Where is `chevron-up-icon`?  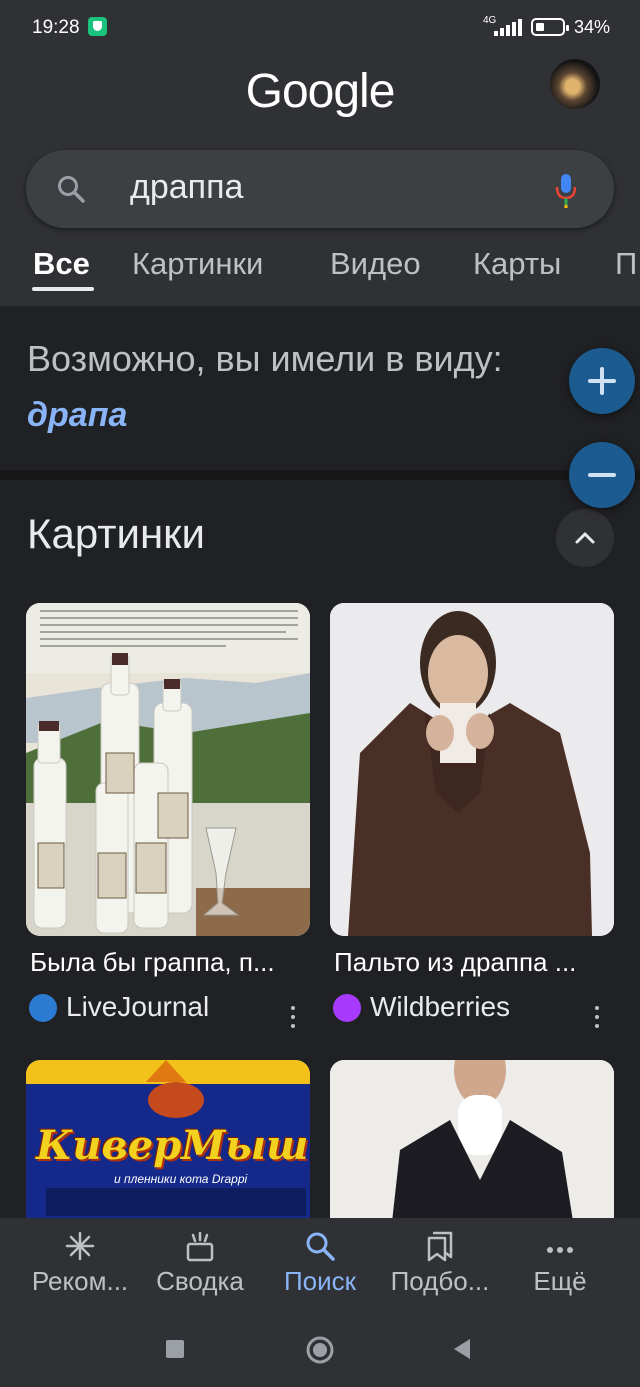
chevron-up-icon is located at coordinates (585, 538).